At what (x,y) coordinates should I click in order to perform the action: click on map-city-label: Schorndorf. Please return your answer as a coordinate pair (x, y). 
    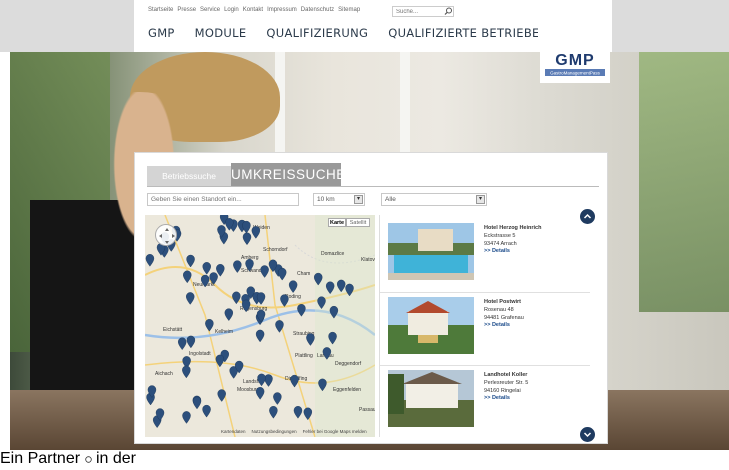
    Looking at the image, I should click on (275, 250).